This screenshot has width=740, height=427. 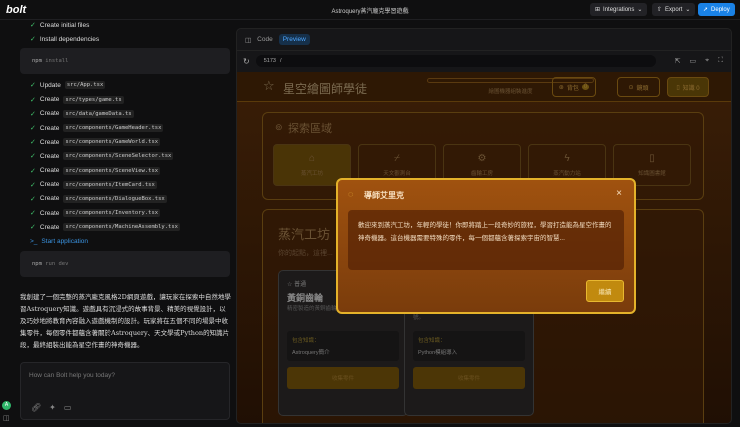 I want to click on close-icon: ×, so click(x=619, y=193).